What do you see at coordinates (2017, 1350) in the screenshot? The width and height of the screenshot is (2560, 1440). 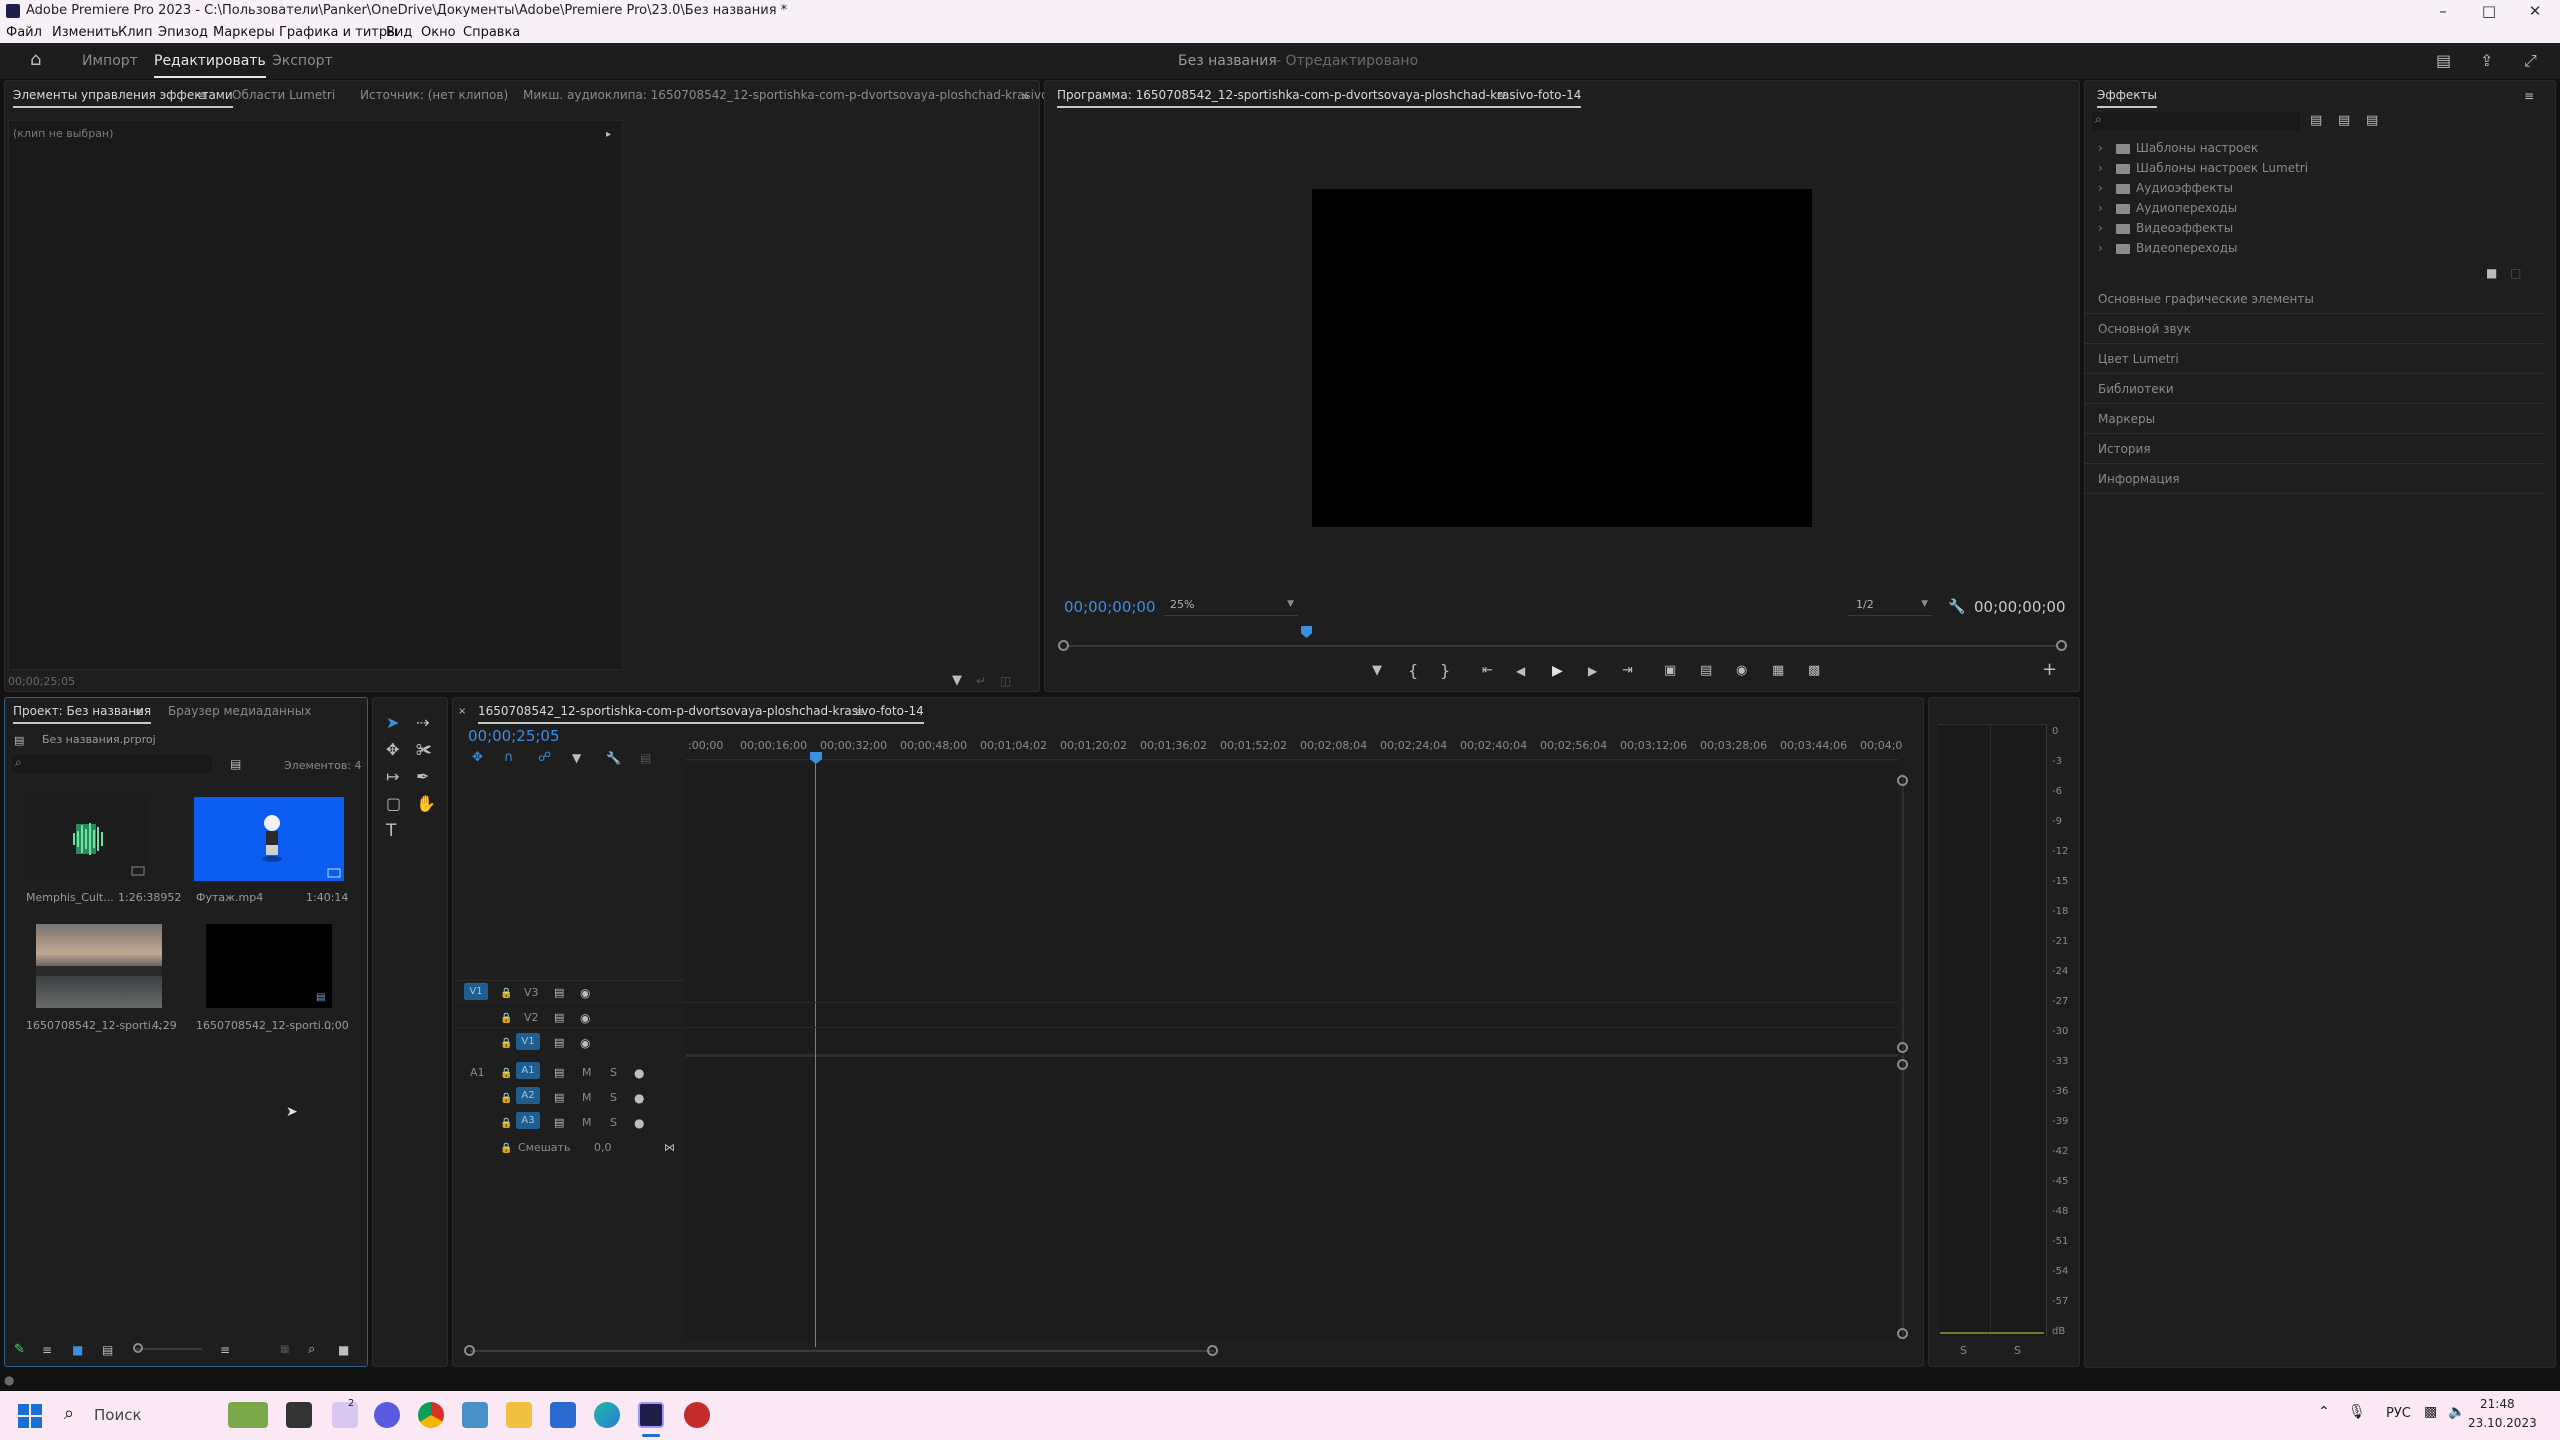 I see `meter-solo-right: S` at bounding box center [2017, 1350].